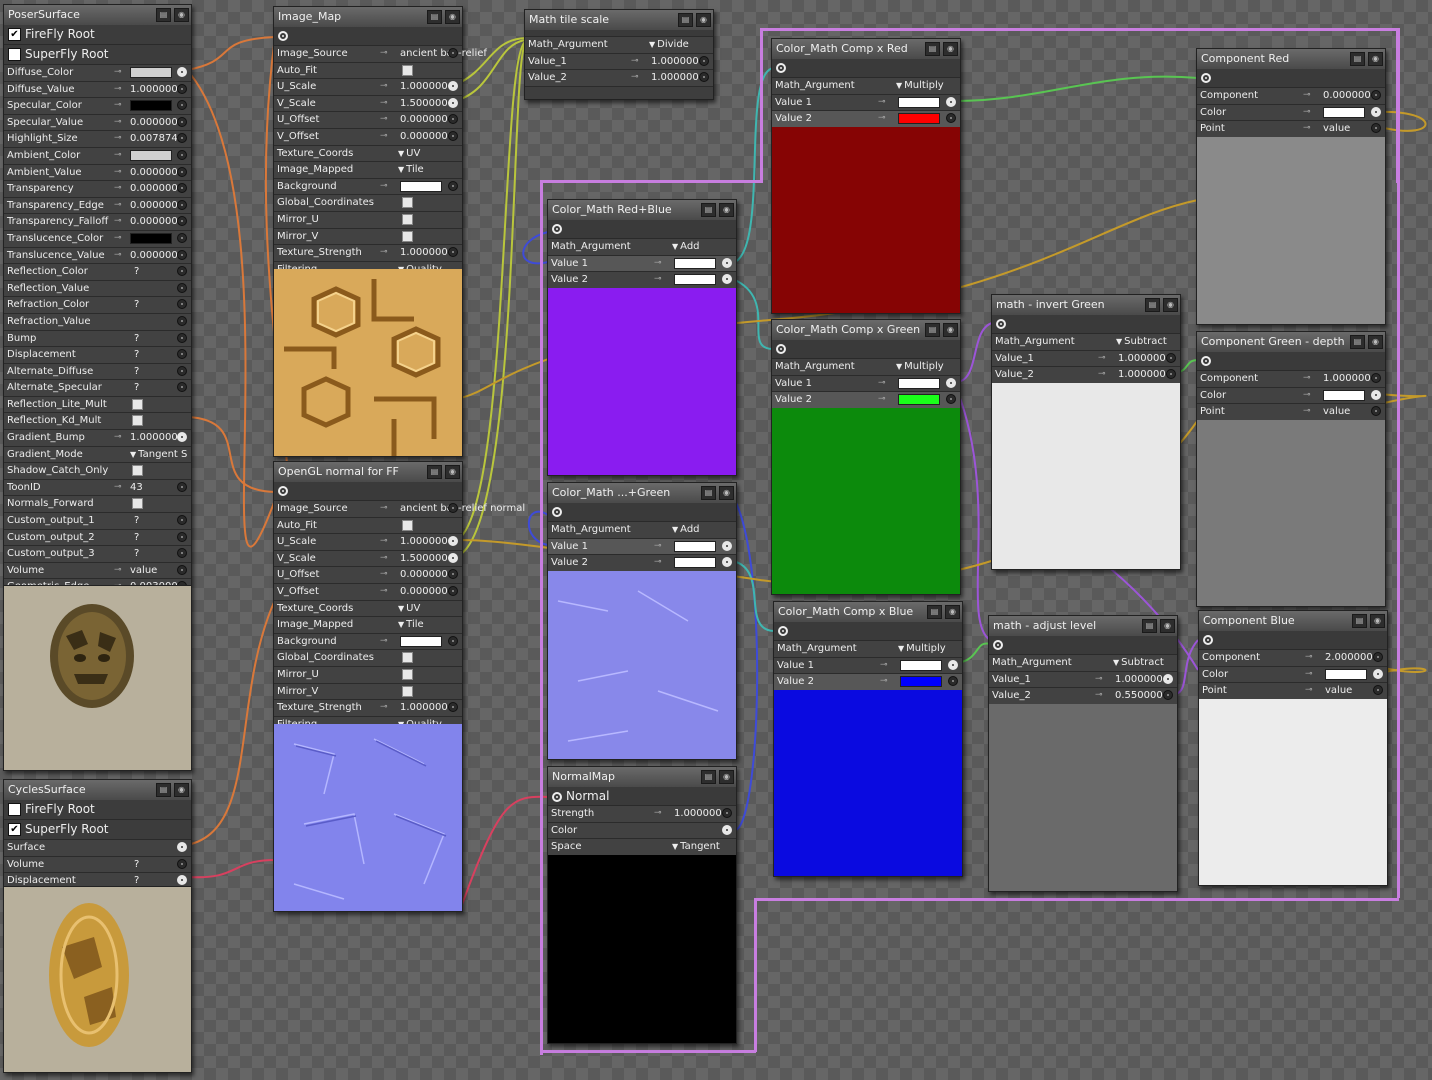 The height and width of the screenshot is (1080, 1432). Describe the element at coordinates (462, 509) in the screenshot. I see `param-value: ancient bas-relief normal` at that location.